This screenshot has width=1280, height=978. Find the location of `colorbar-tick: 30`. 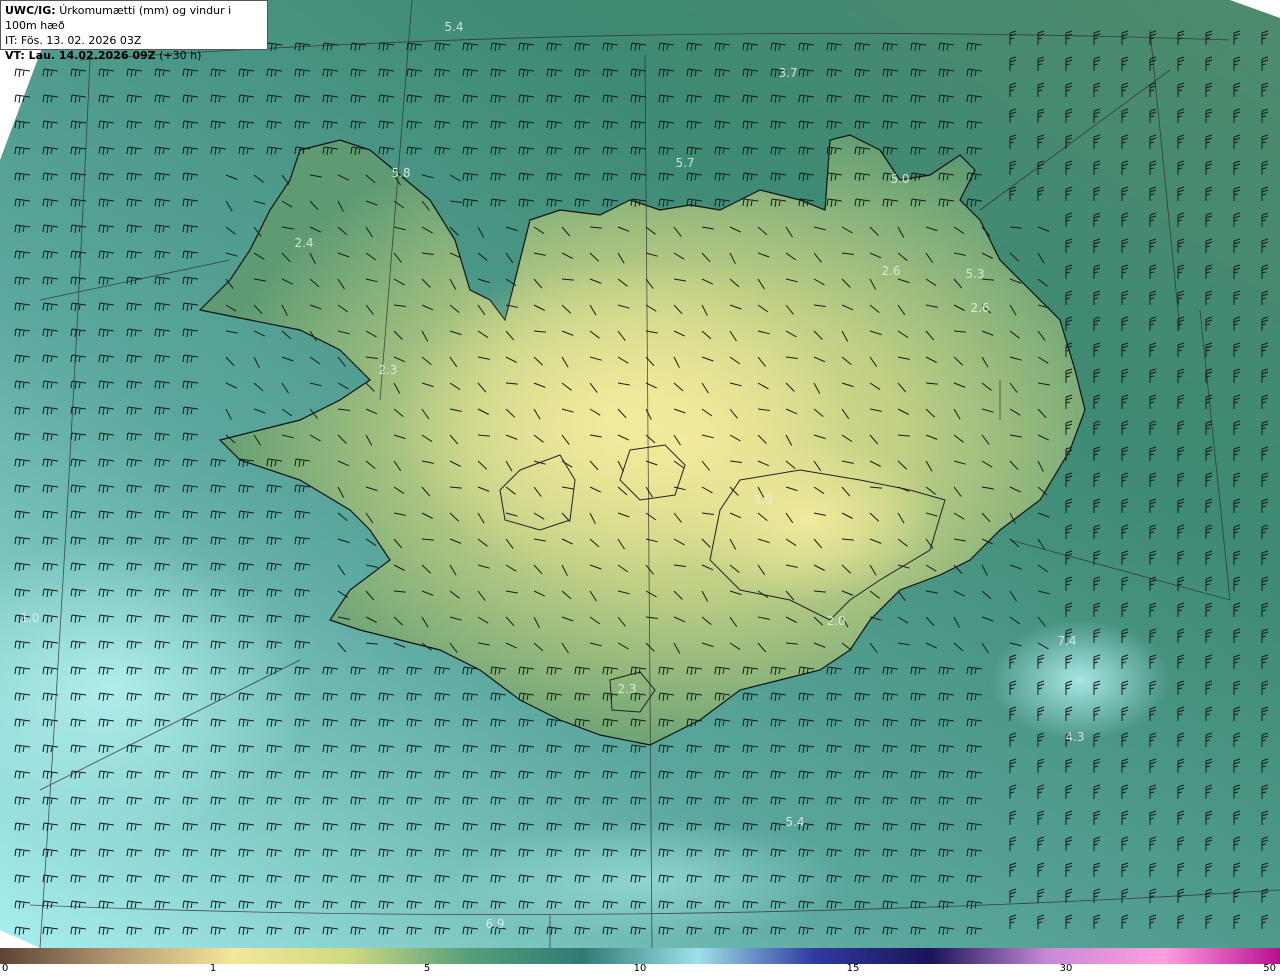

colorbar-tick: 30 is located at coordinates (1066, 968).